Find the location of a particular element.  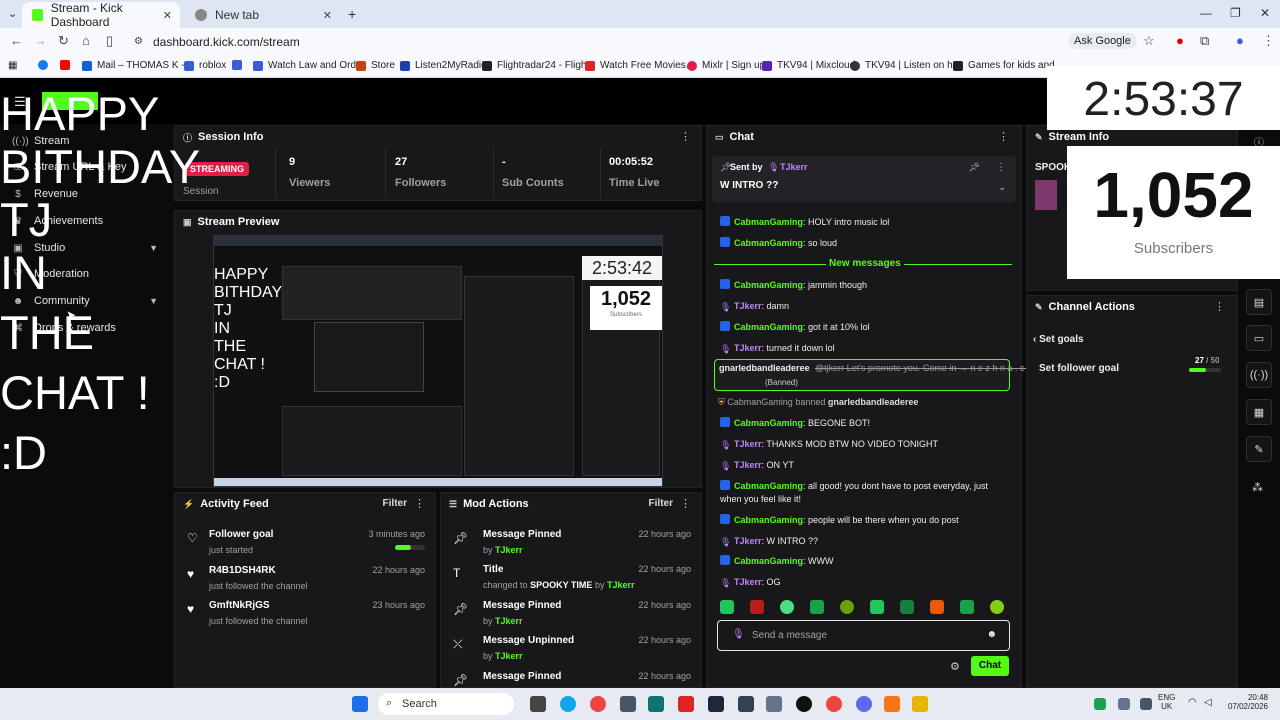

ask-google-button: Ask Google is located at coordinates (1102, 41).